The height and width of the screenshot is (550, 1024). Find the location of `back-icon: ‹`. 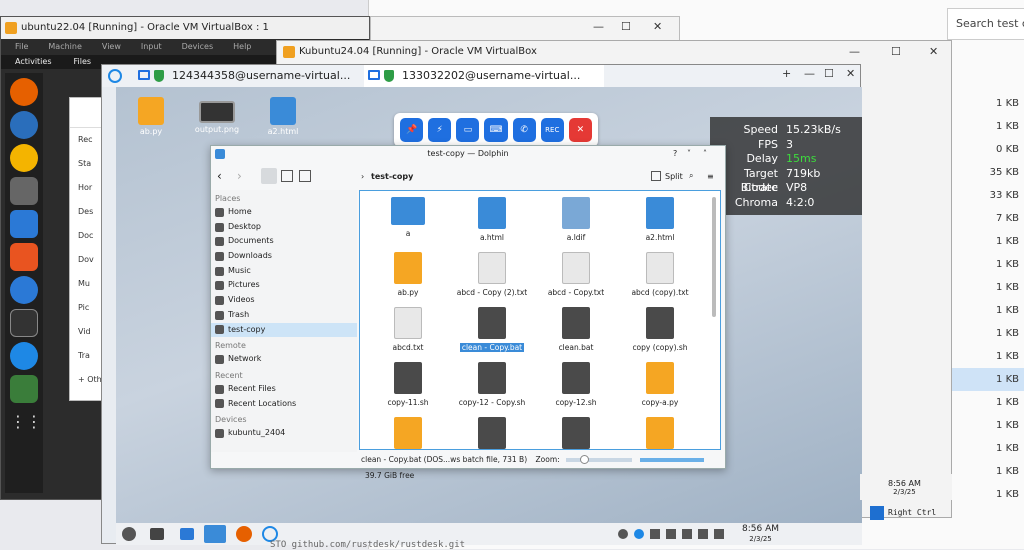

back-icon: ‹ is located at coordinates (219, 176).